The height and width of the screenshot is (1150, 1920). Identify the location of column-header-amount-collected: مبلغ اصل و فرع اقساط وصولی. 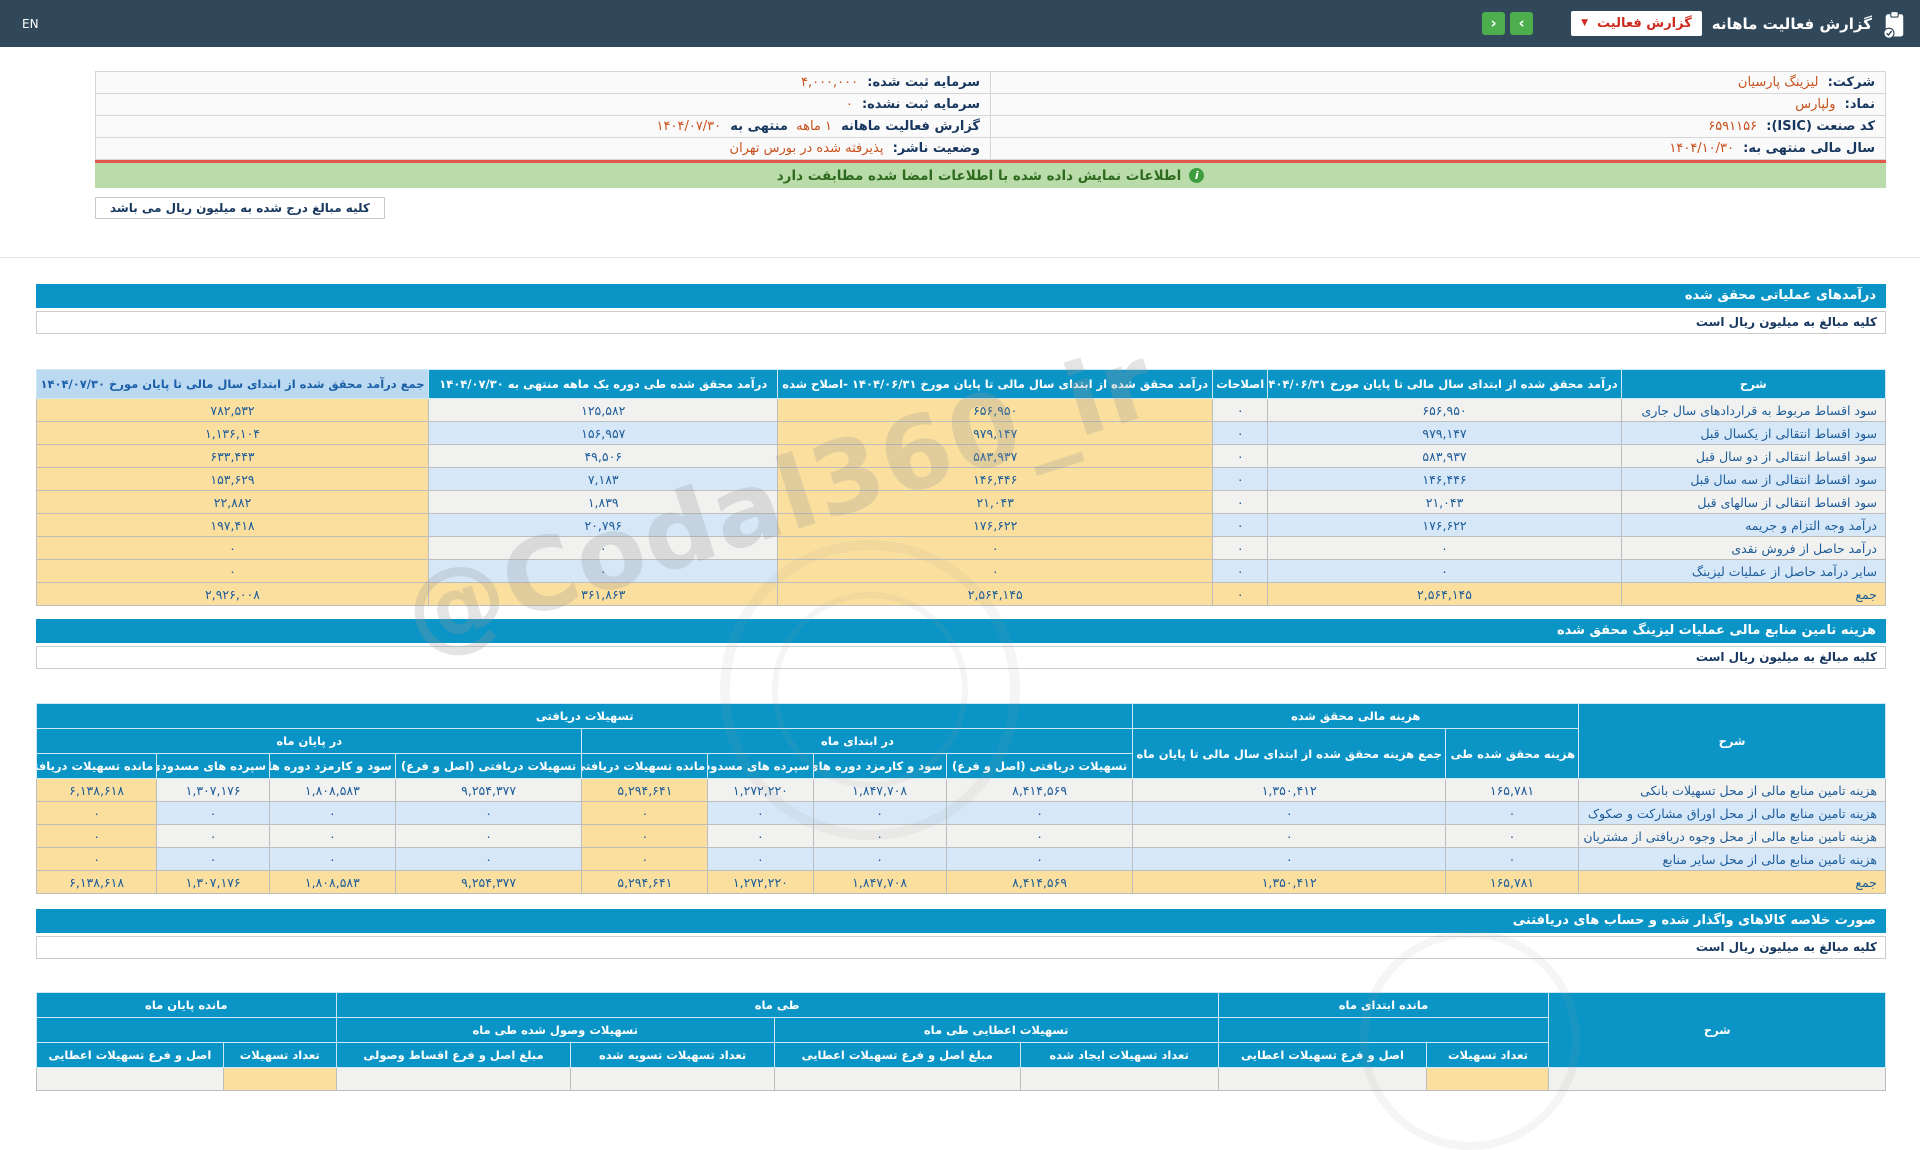
(453, 1055).